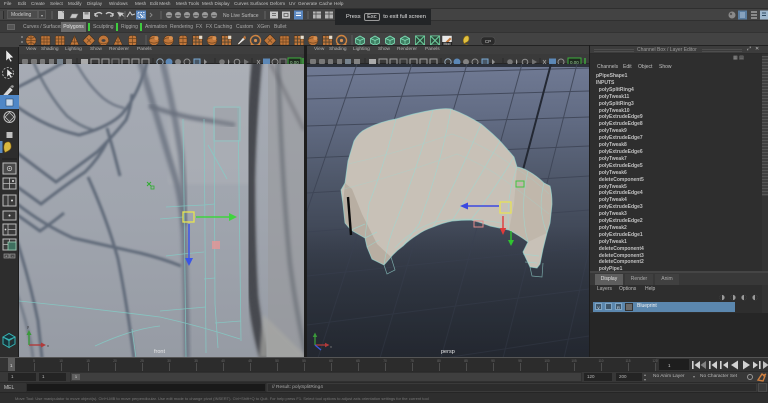  Describe the element at coordinates (627, 361) in the screenshot. I see `svg-text: 115` at that location.